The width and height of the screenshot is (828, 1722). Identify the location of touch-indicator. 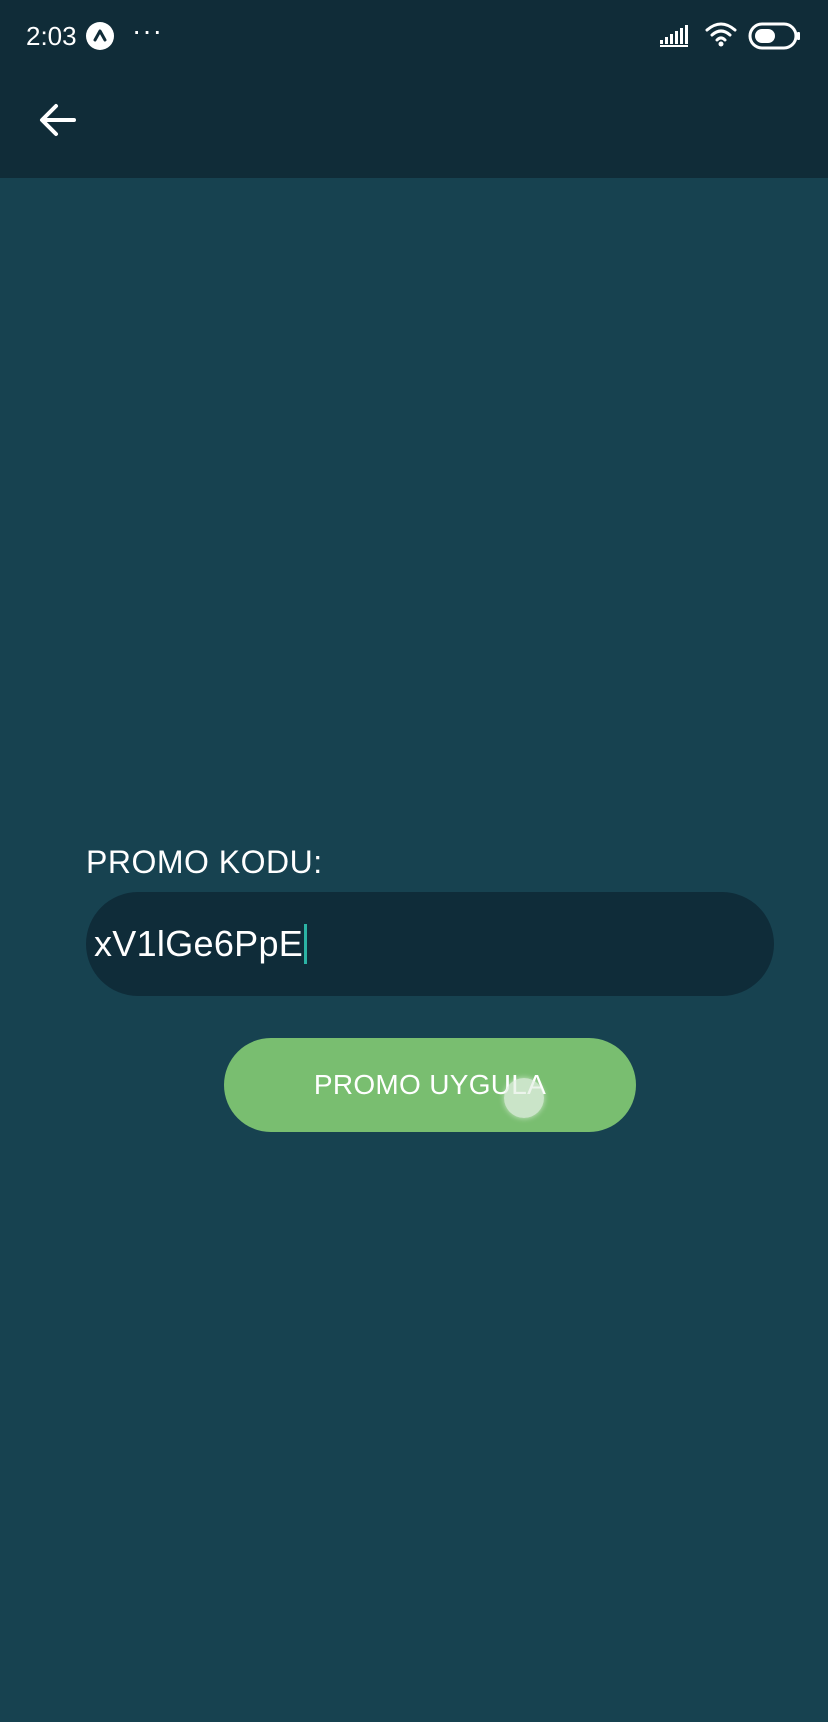
(524, 1098).